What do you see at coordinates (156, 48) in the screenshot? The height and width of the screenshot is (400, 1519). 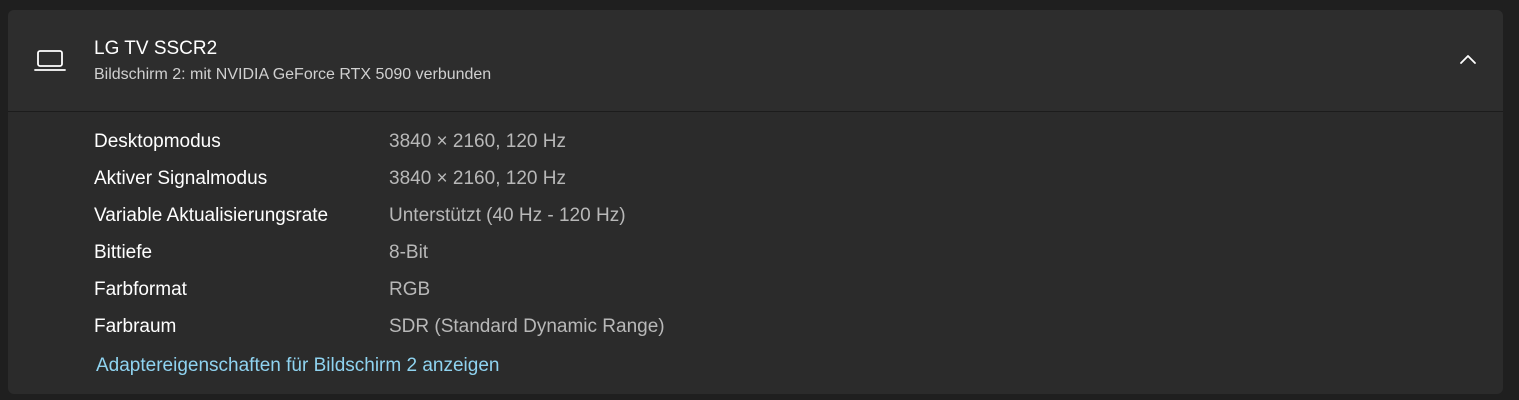 I see `display-title: LG TV SSCR2` at bounding box center [156, 48].